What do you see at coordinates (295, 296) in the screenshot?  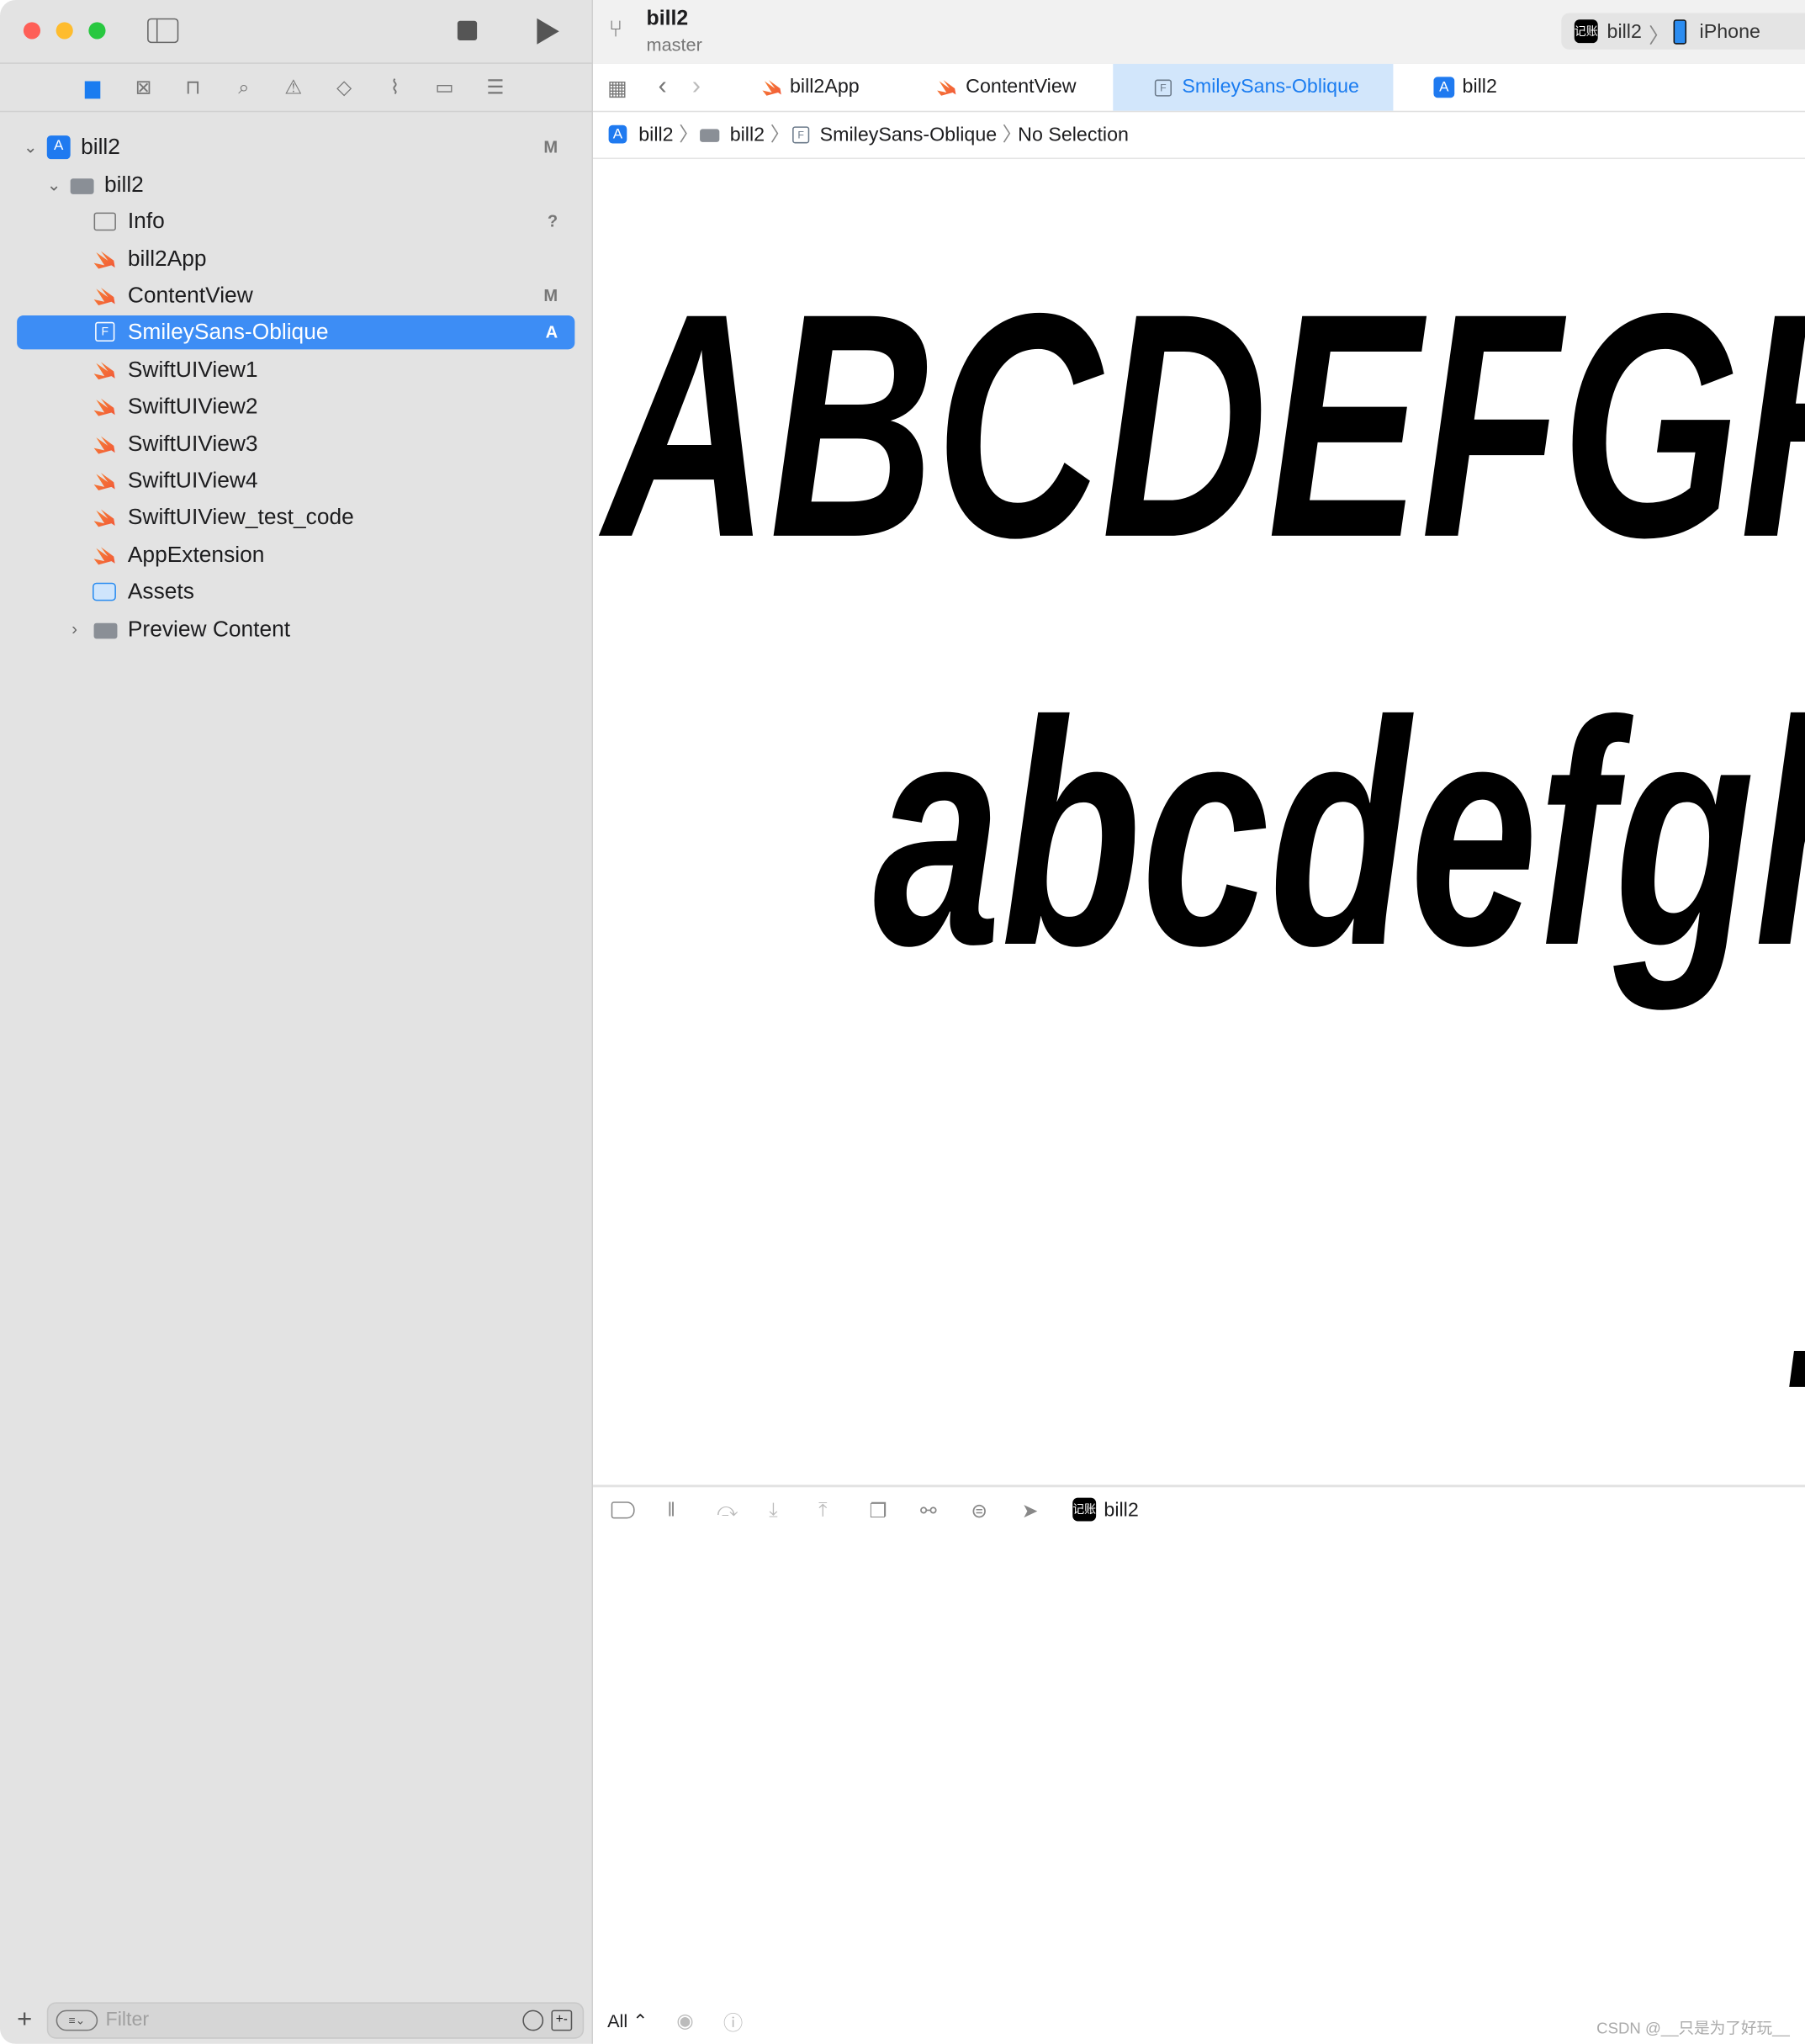 I see `nav-item-contentview: ContentView M` at bounding box center [295, 296].